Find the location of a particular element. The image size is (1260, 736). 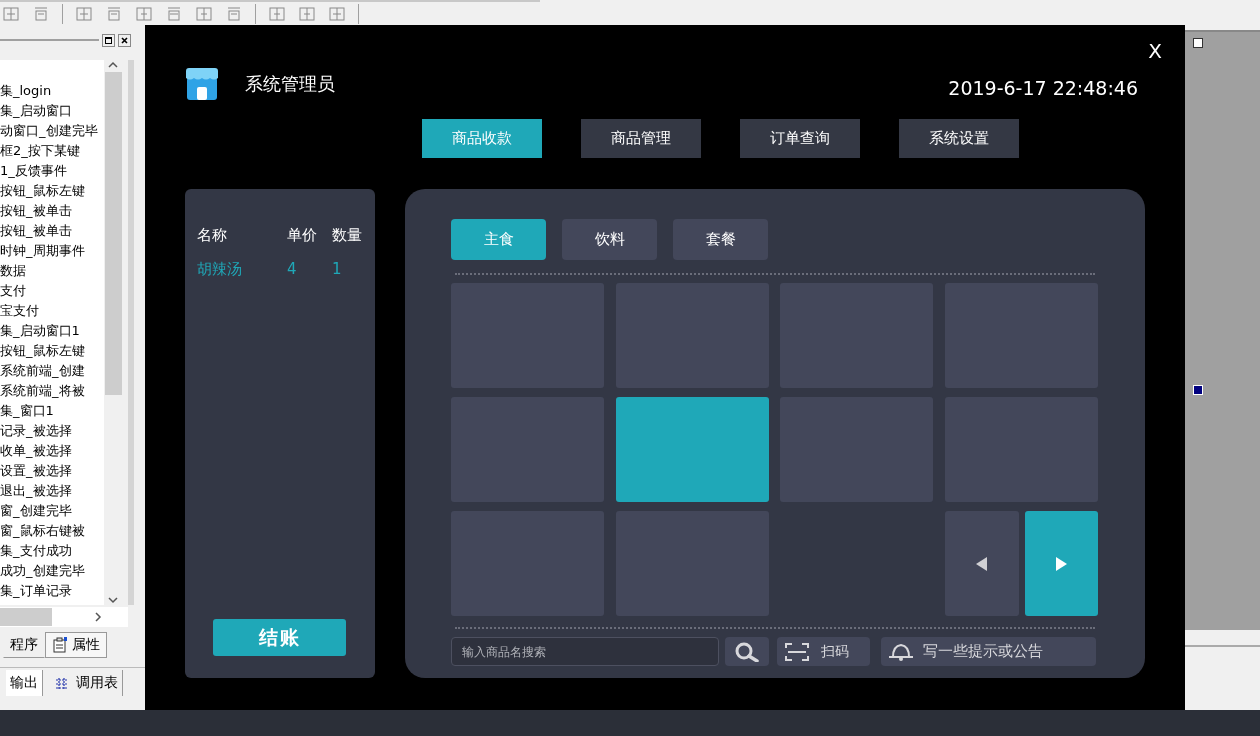

event-item: 支付 is located at coordinates (13, 291).